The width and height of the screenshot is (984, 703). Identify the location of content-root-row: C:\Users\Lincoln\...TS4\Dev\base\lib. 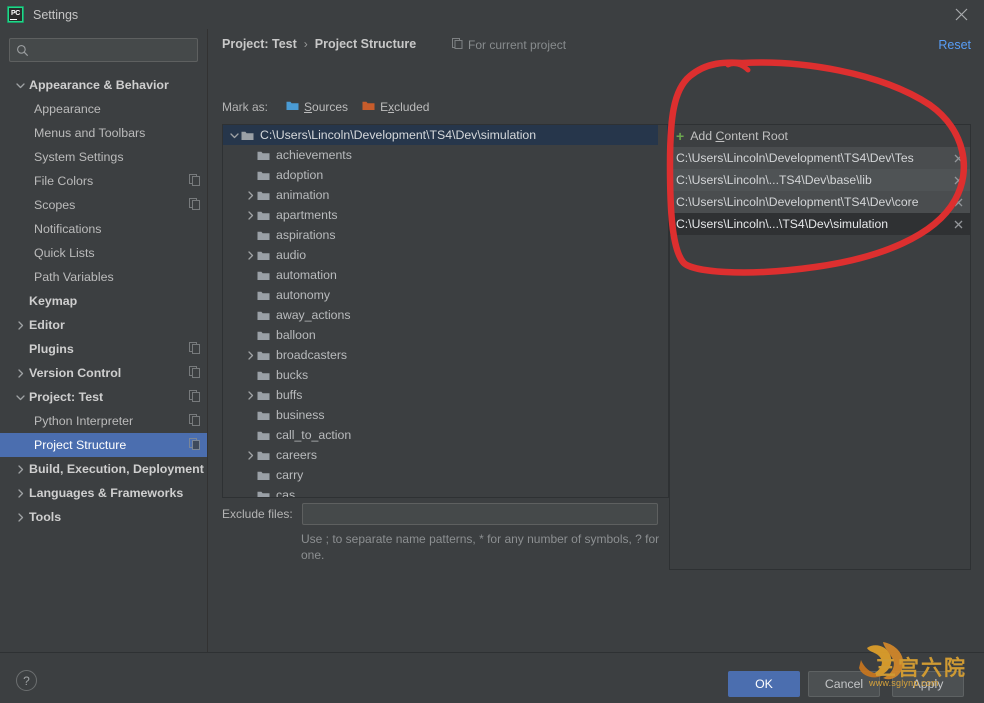
(820, 180).